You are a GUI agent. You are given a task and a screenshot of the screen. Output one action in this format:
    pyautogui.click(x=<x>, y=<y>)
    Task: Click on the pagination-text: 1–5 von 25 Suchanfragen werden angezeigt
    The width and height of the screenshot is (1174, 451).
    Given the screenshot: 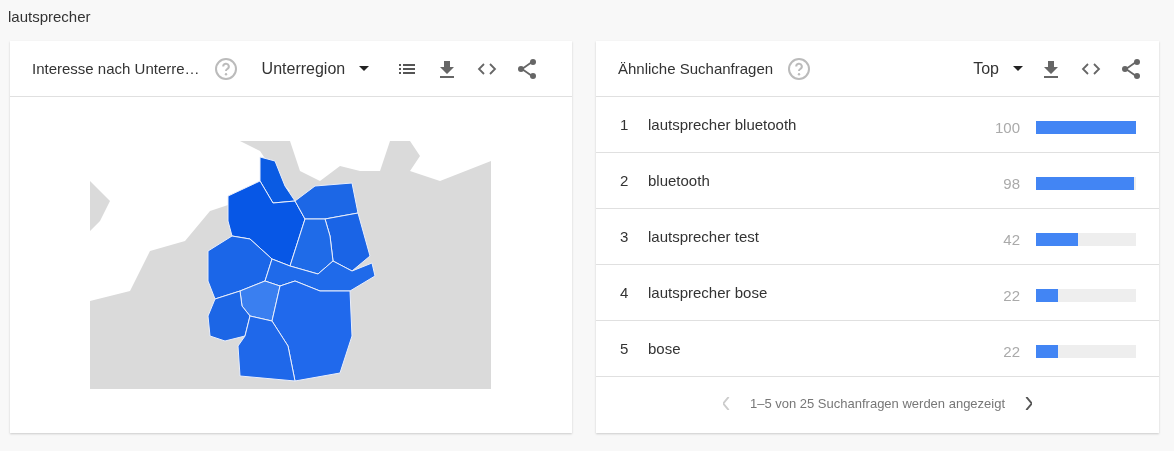 What is the action you would take?
    pyautogui.click(x=877, y=403)
    